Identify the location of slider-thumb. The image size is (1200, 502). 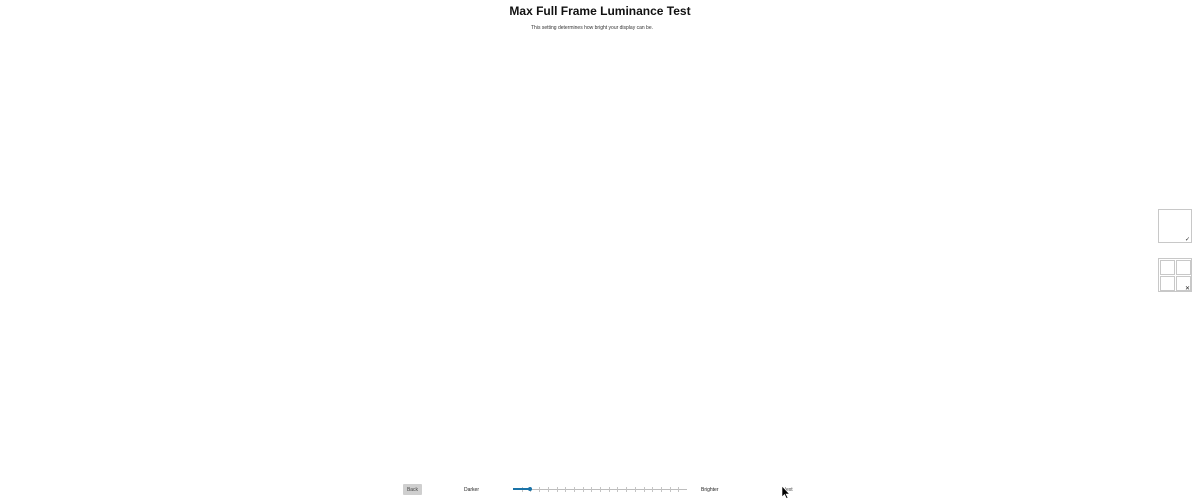
(530, 489).